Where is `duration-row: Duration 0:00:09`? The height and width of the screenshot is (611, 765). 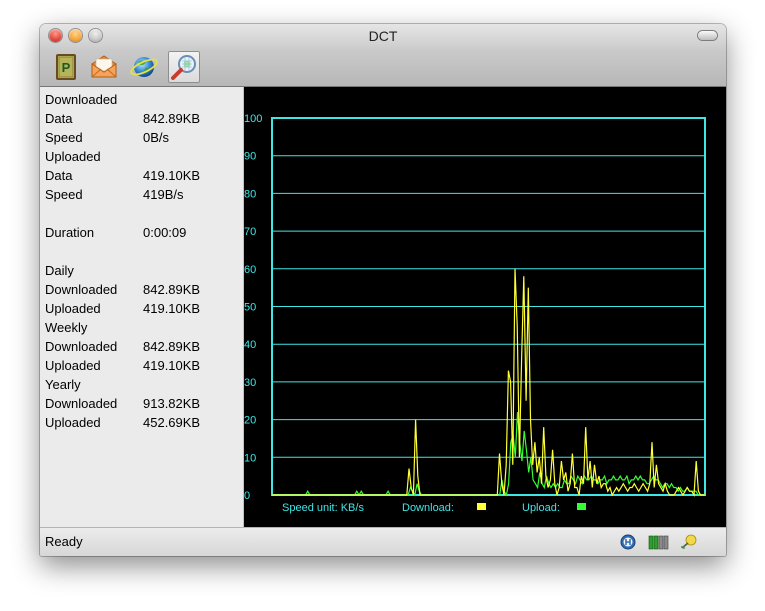
duration-row: Duration 0:00:09 is located at coordinates (115, 232).